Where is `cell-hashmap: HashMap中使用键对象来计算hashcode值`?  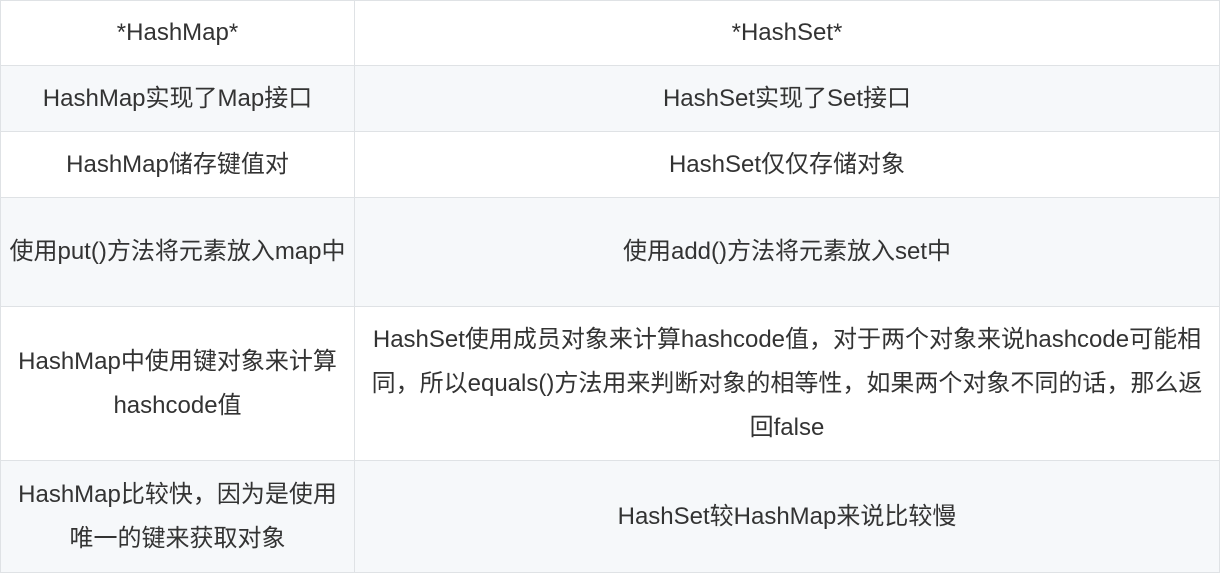 cell-hashmap: HashMap中使用键对象来计算hashcode值 is located at coordinates (177, 383).